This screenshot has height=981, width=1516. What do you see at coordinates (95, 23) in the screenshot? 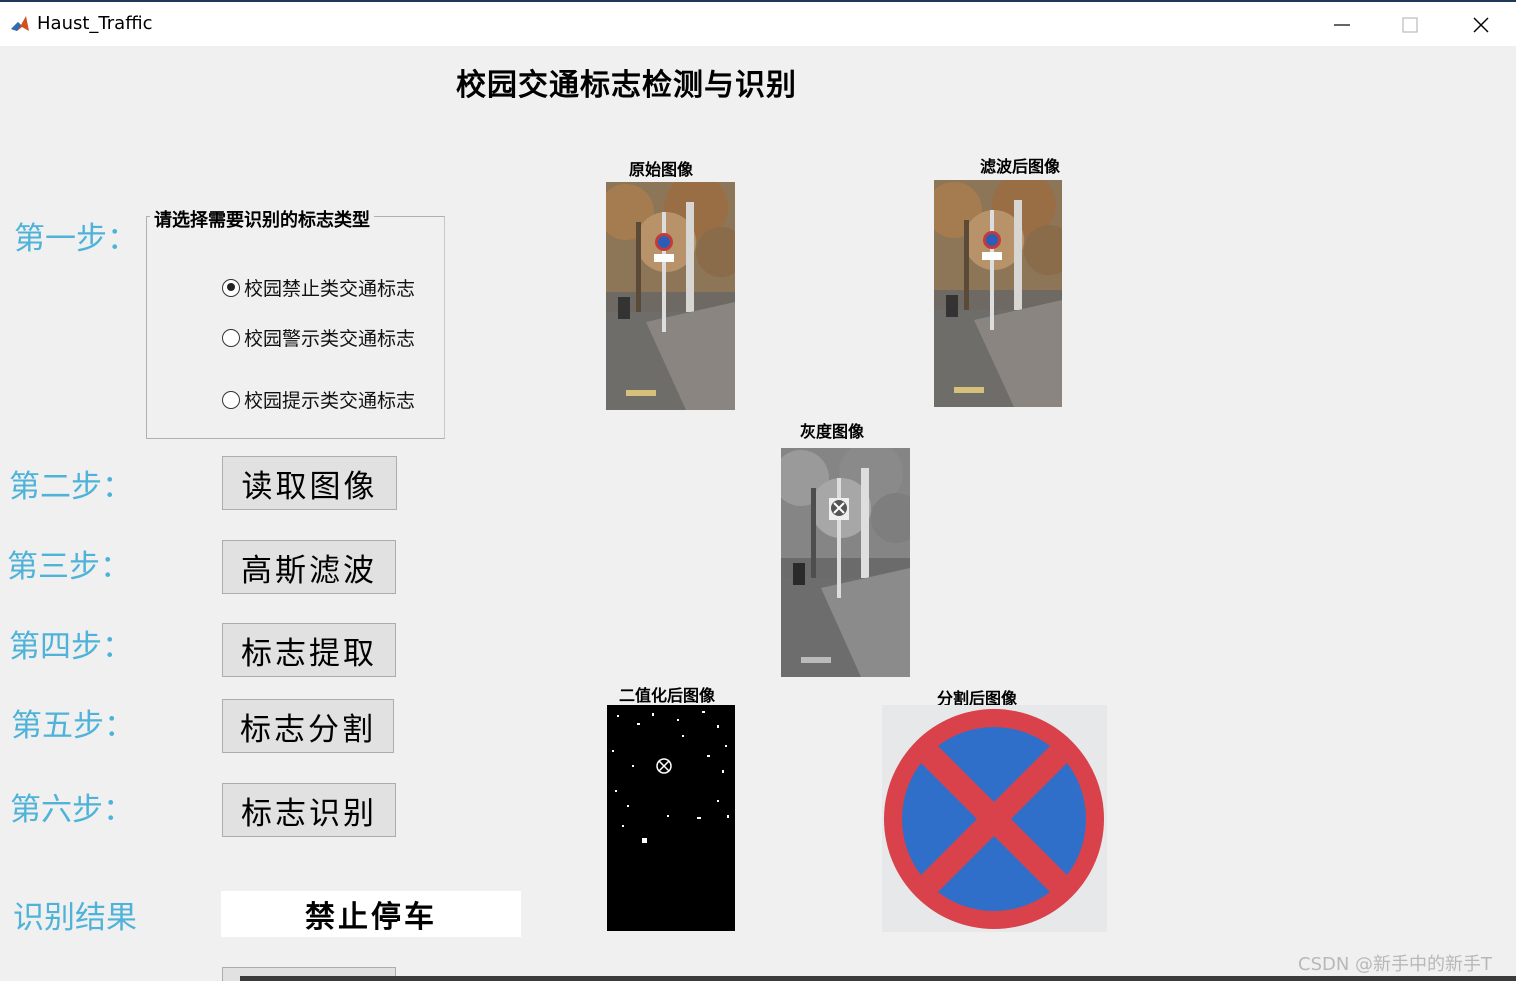
I see `window-title: Haust_Traffic` at bounding box center [95, 23].